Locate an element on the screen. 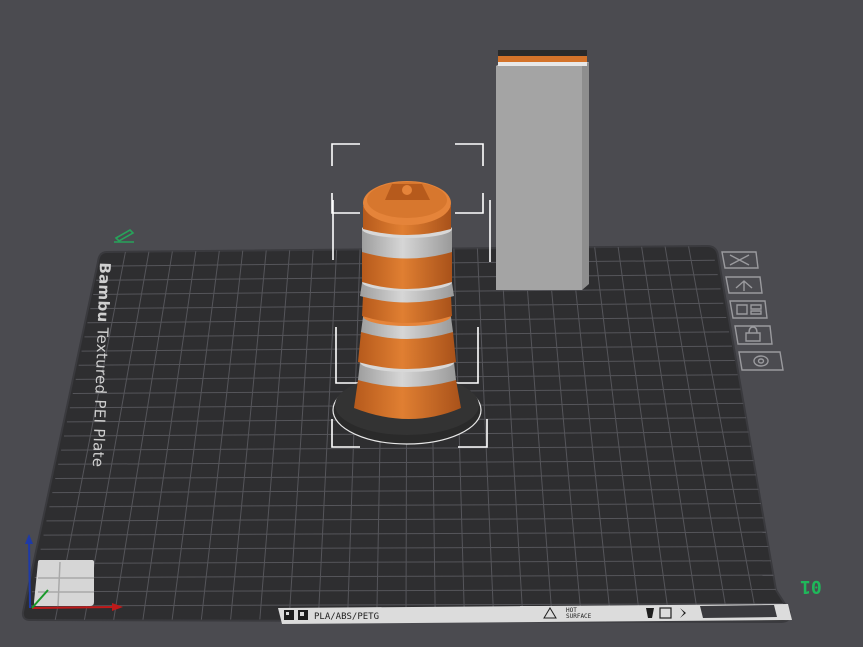 This screenshot has width=863, height=647. filament-compat-text: PLA/ABS/PETG is located at coordinates (346, 617).